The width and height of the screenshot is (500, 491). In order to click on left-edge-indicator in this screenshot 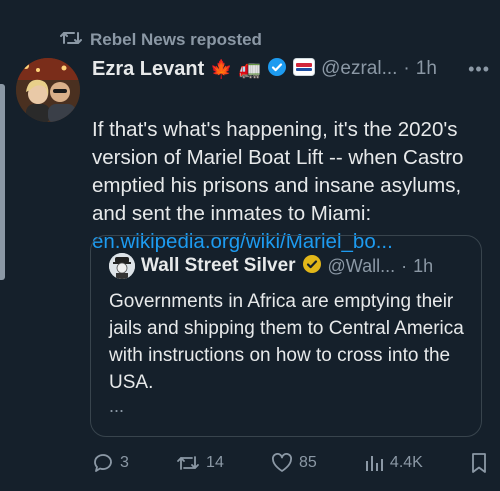, I will do `click(2, 182)`.